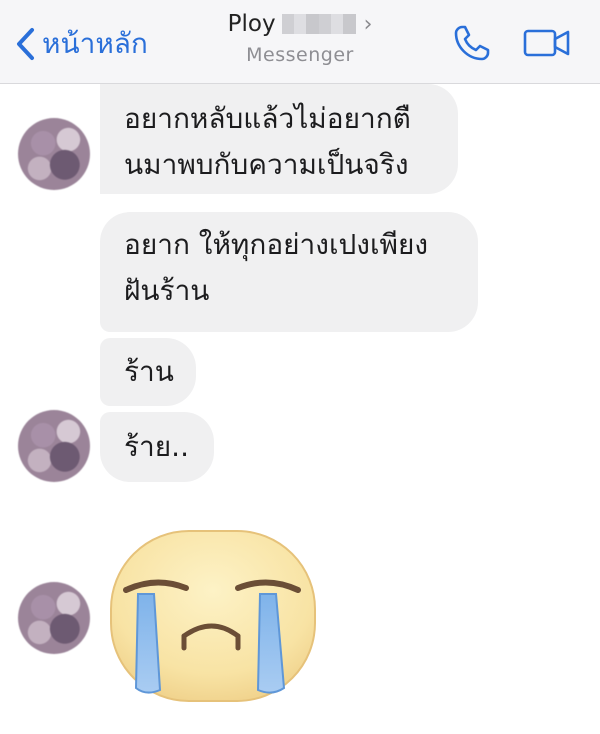 The height and width of the screenshot is (734, 600). I want to click on video-call-button, so click(548, 45).